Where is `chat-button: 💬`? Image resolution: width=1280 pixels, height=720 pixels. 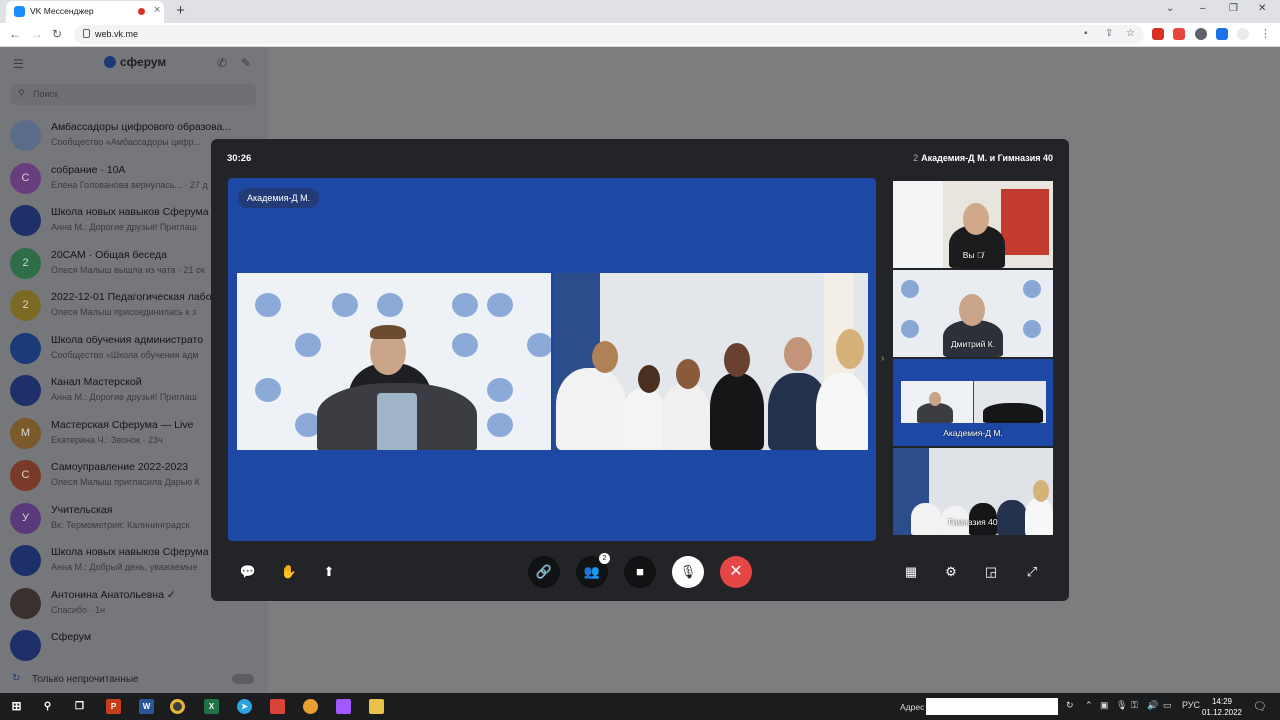
chat-button: 💬 is located at coordinates (248, 572).